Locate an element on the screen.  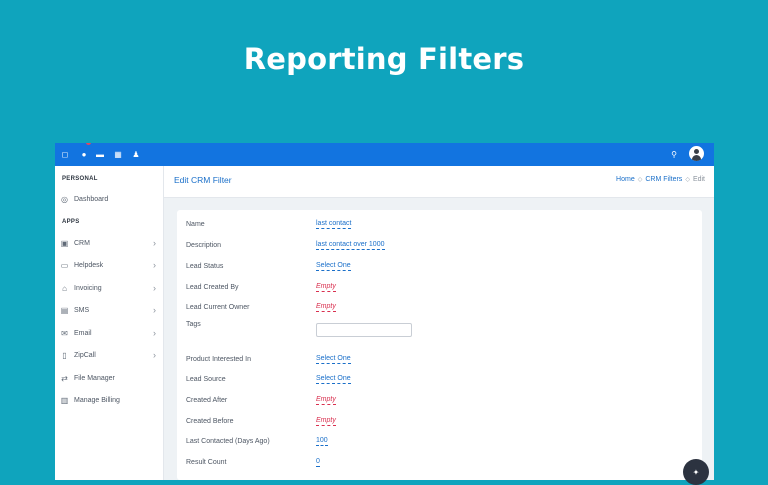
sidebar-item-crm: ▣ CRM › is located at coordinates (109, 243).